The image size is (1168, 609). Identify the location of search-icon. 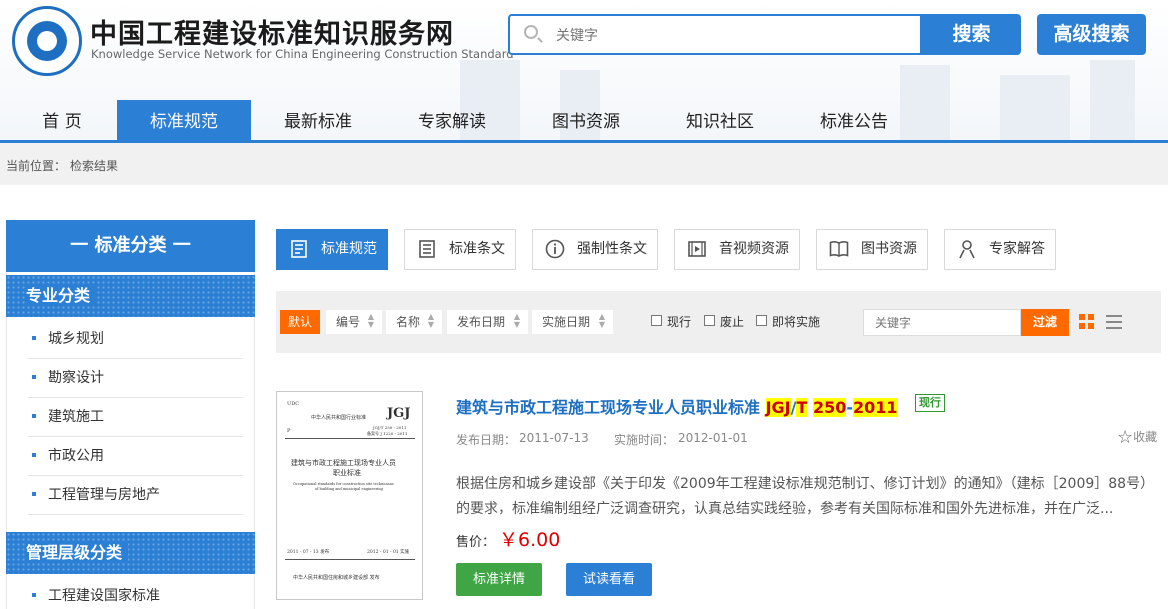
(531, 32).